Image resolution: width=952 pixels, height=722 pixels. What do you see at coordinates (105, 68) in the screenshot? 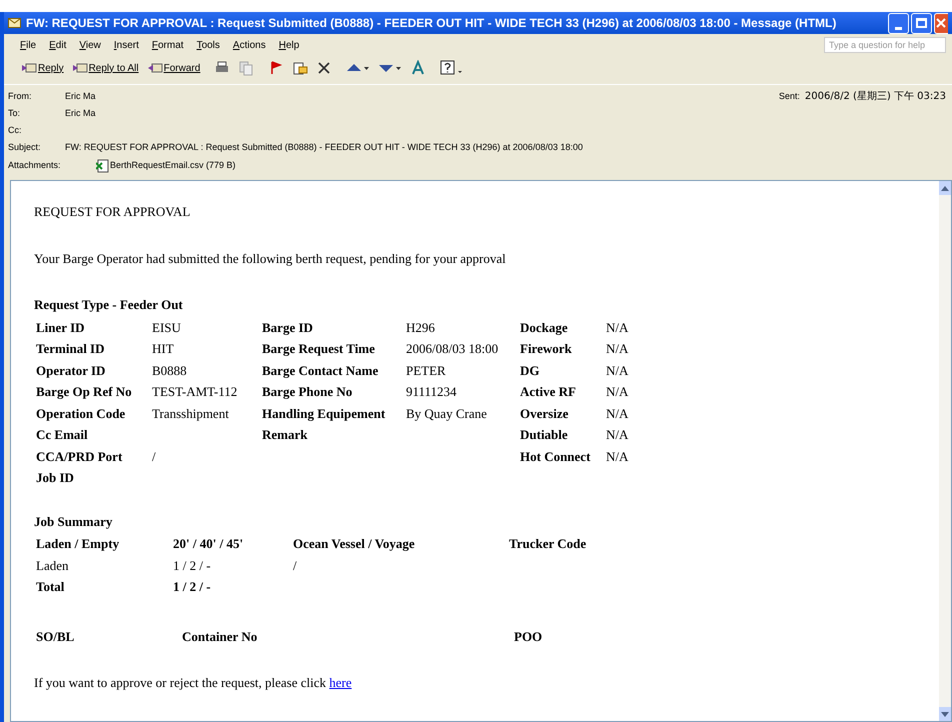
I see `reply-all-button: Reply to All` at bounding box center [105, 68].